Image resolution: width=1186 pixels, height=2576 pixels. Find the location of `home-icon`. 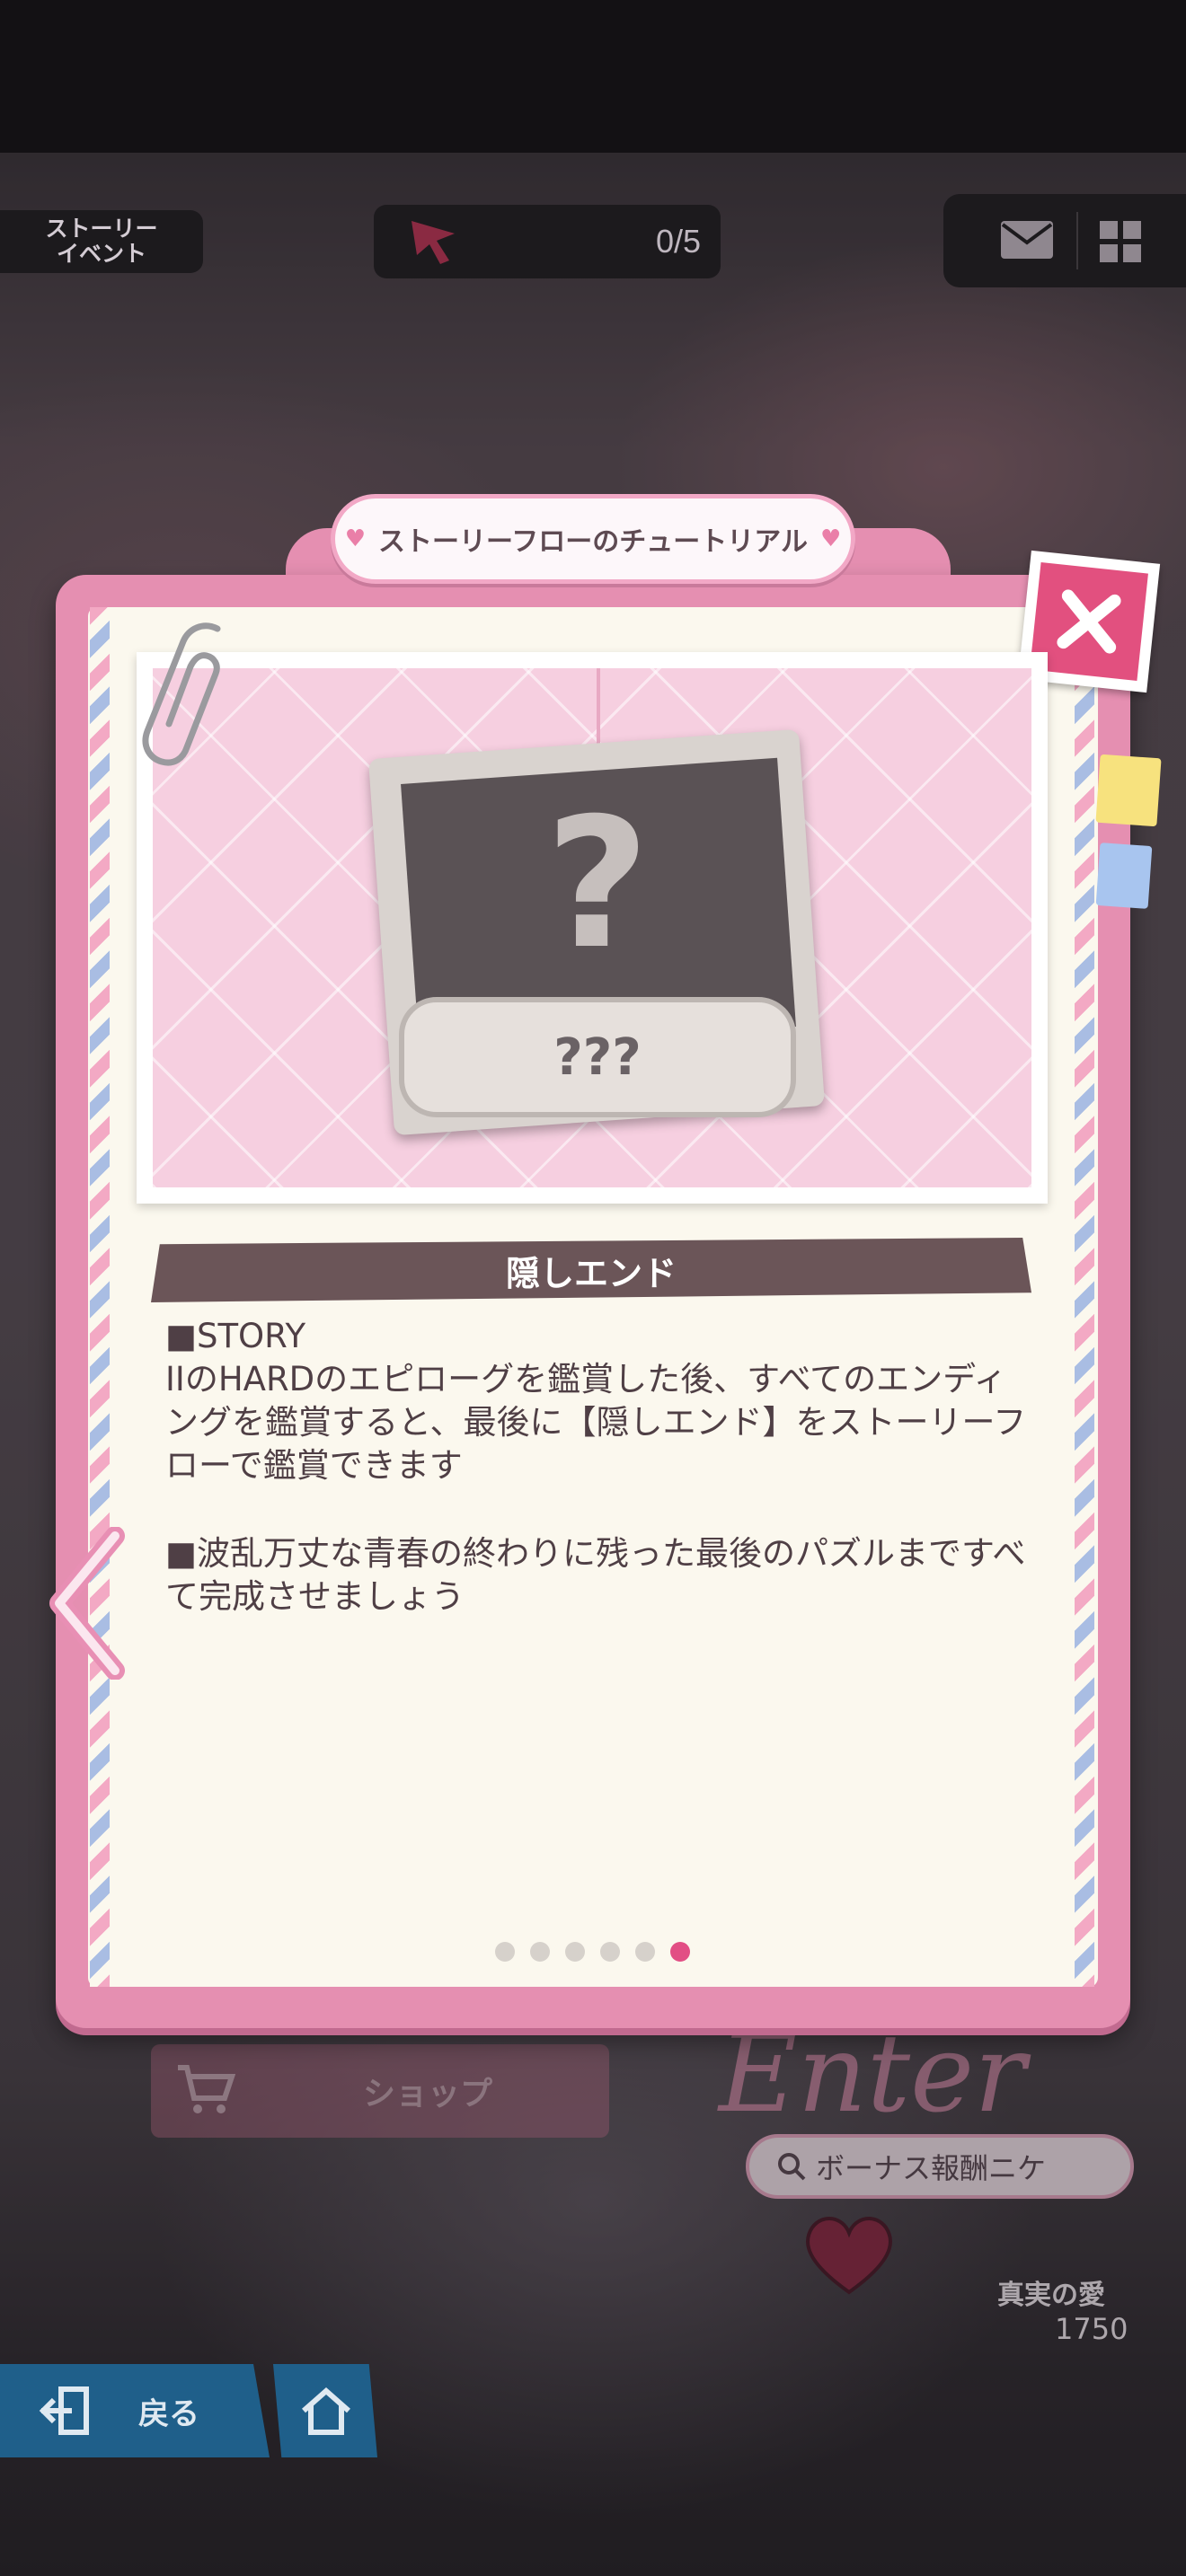

home-icon is located at coordinates (326, 2411).